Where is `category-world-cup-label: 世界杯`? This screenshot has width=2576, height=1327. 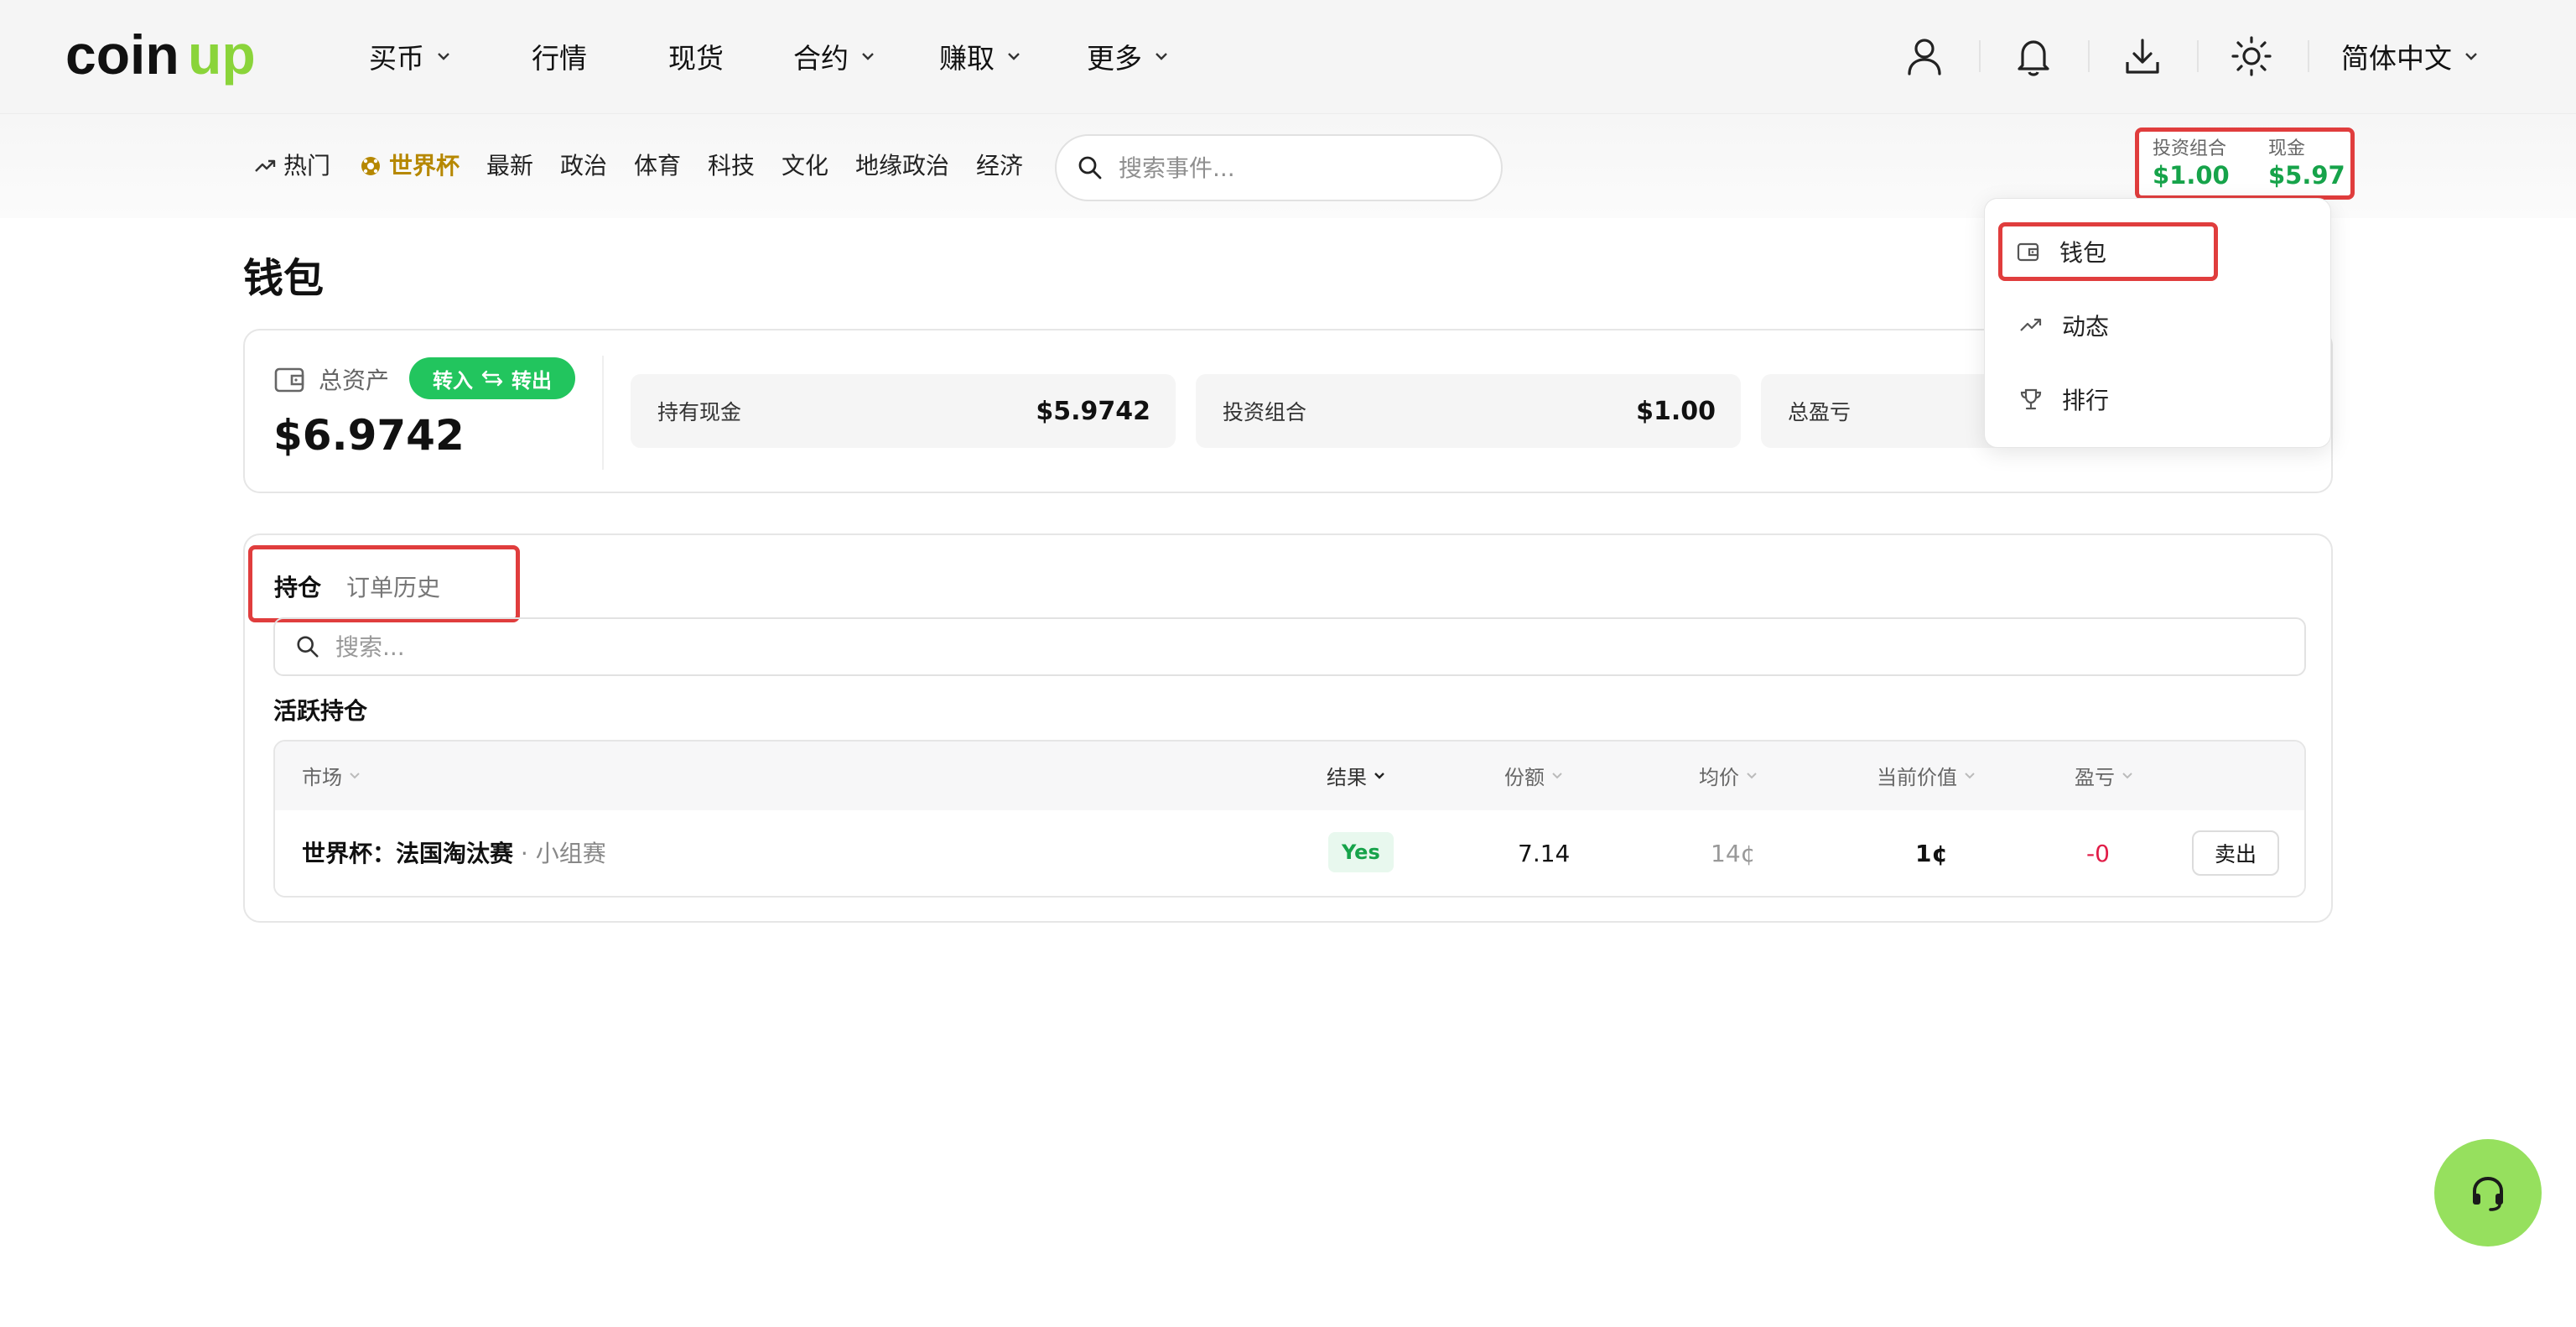
category-world-cup-label: 世界杯 is located at coordinates (424, 166).